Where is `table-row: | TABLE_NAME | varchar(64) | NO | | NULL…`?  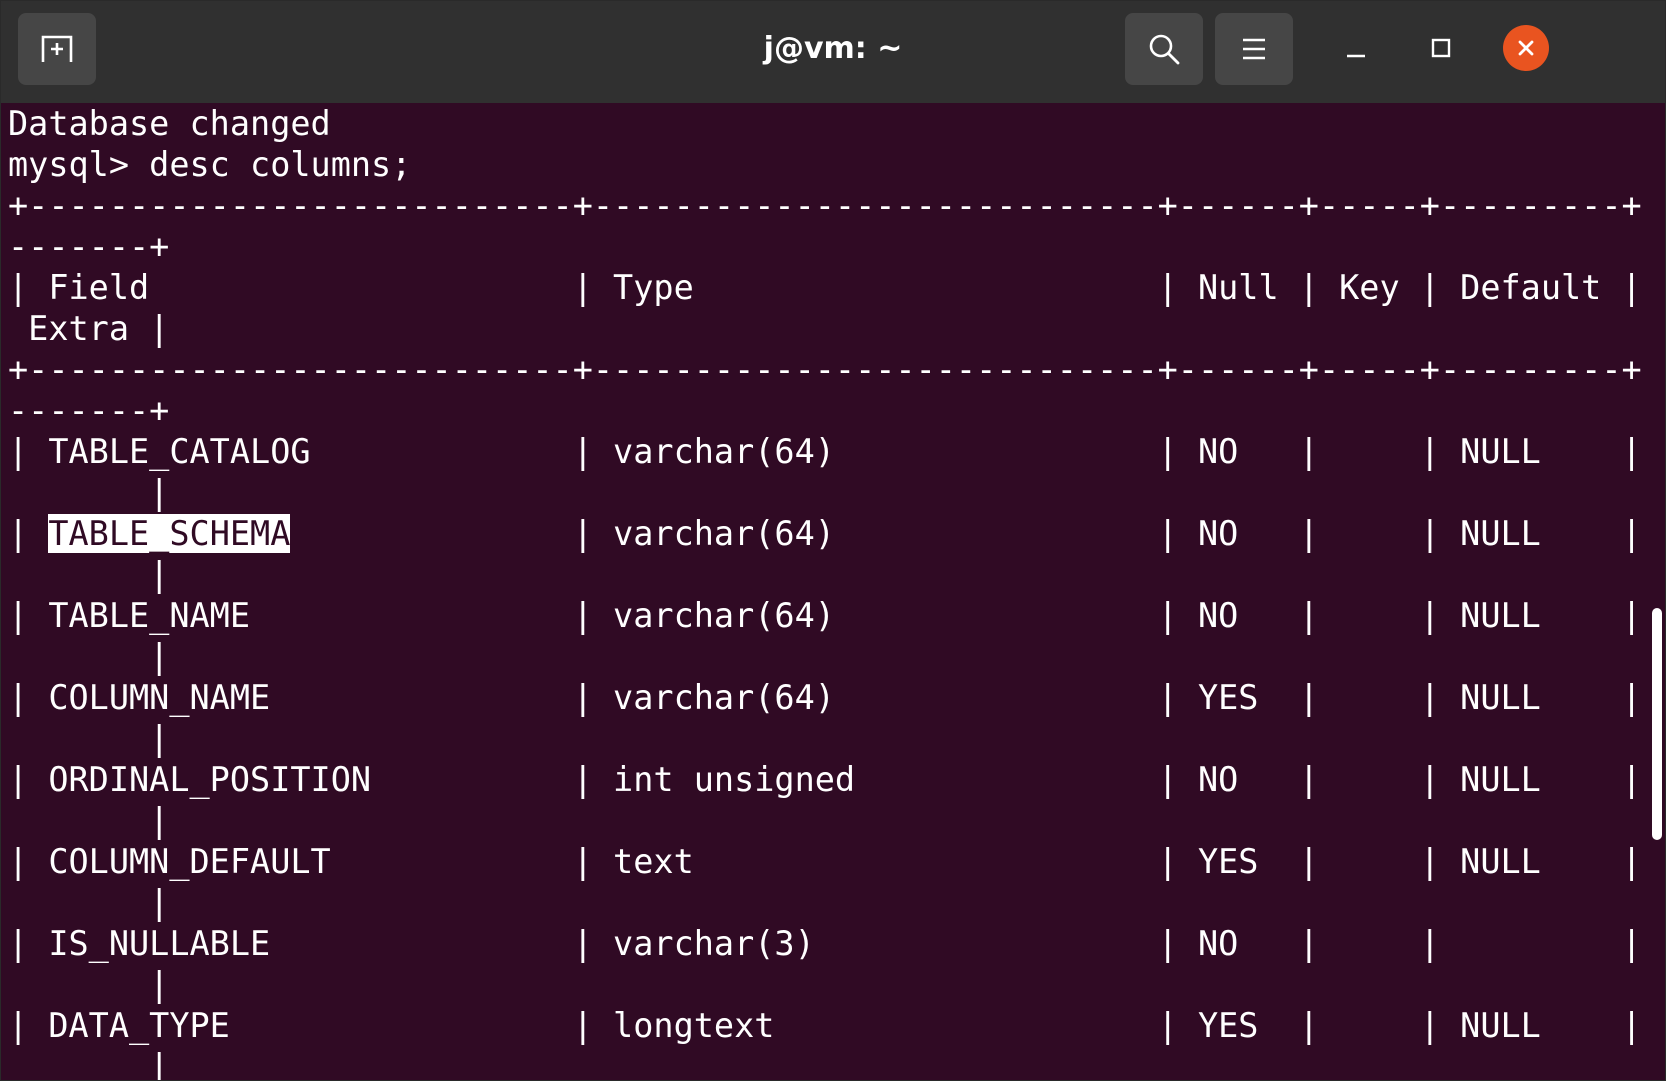 table-row: | TABLE_NAME | varchar(64) | NO | | NULL… is located at coordinates (825, 615).